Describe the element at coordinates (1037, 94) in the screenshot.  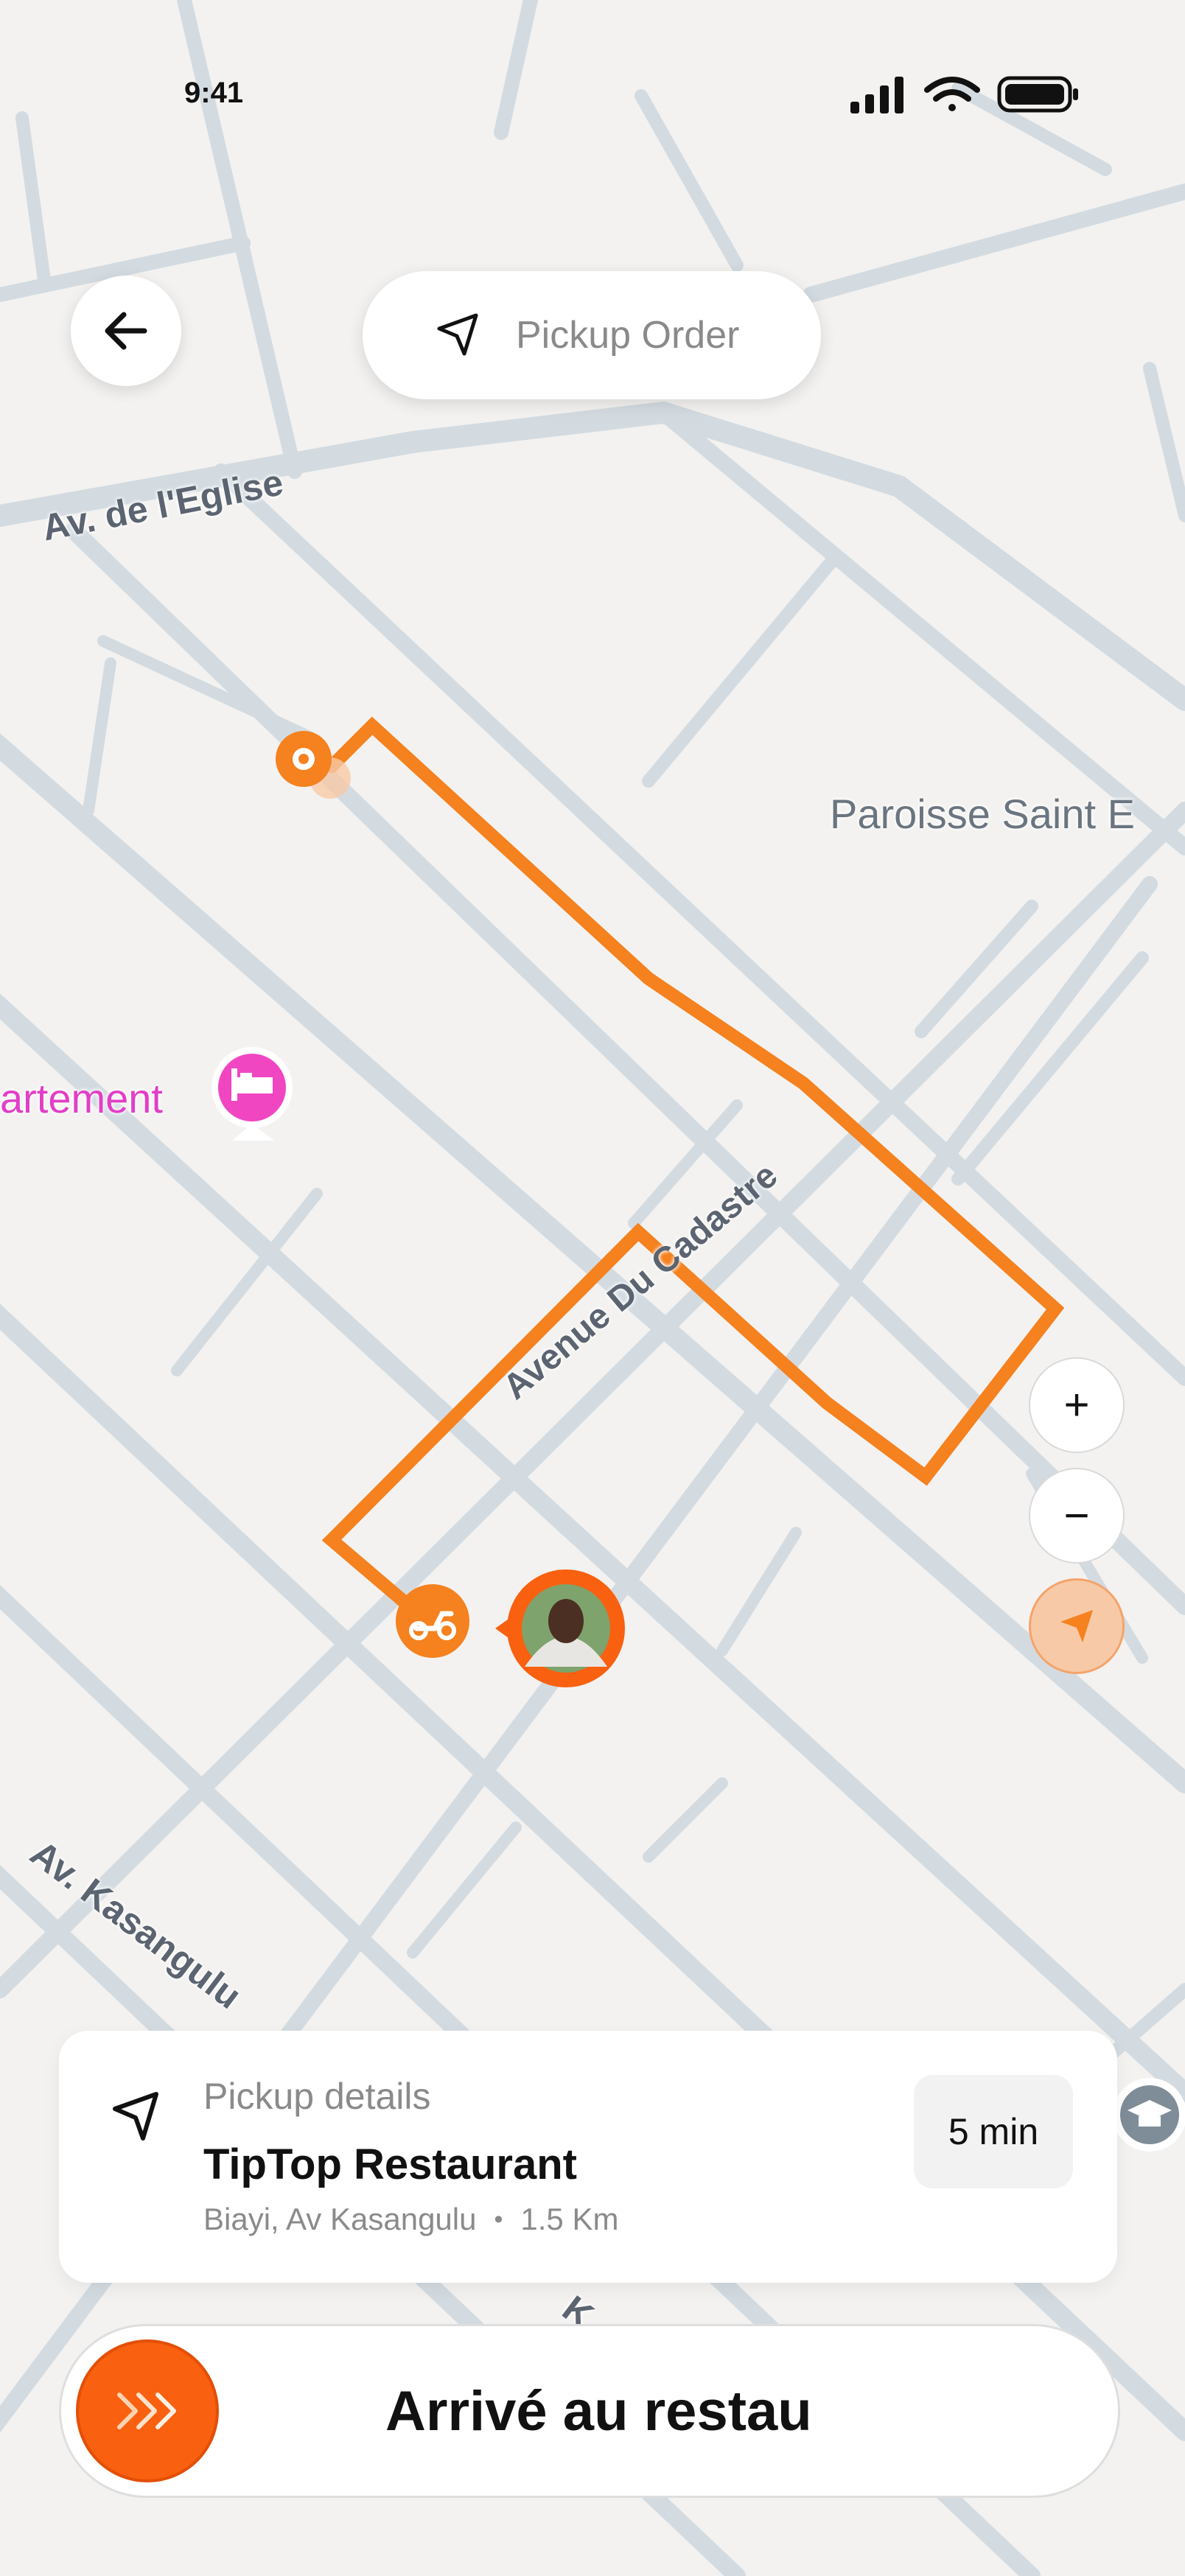
I see `battery-icon` at that location.